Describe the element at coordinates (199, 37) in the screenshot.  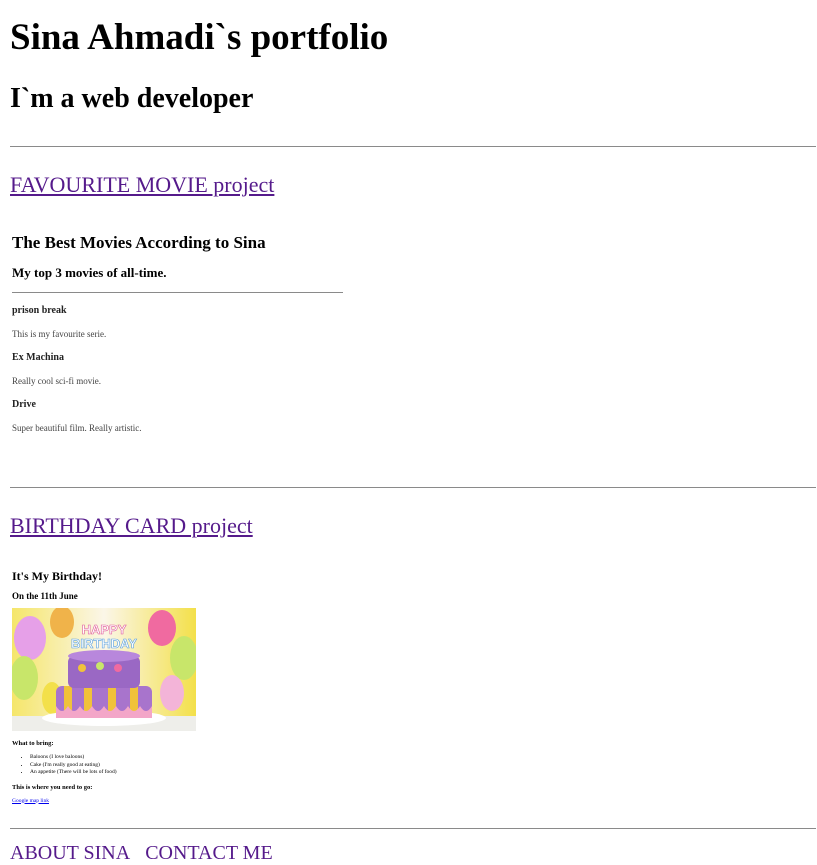
I see `site-title: Sina Ahmadi`s portfolio` at that location.